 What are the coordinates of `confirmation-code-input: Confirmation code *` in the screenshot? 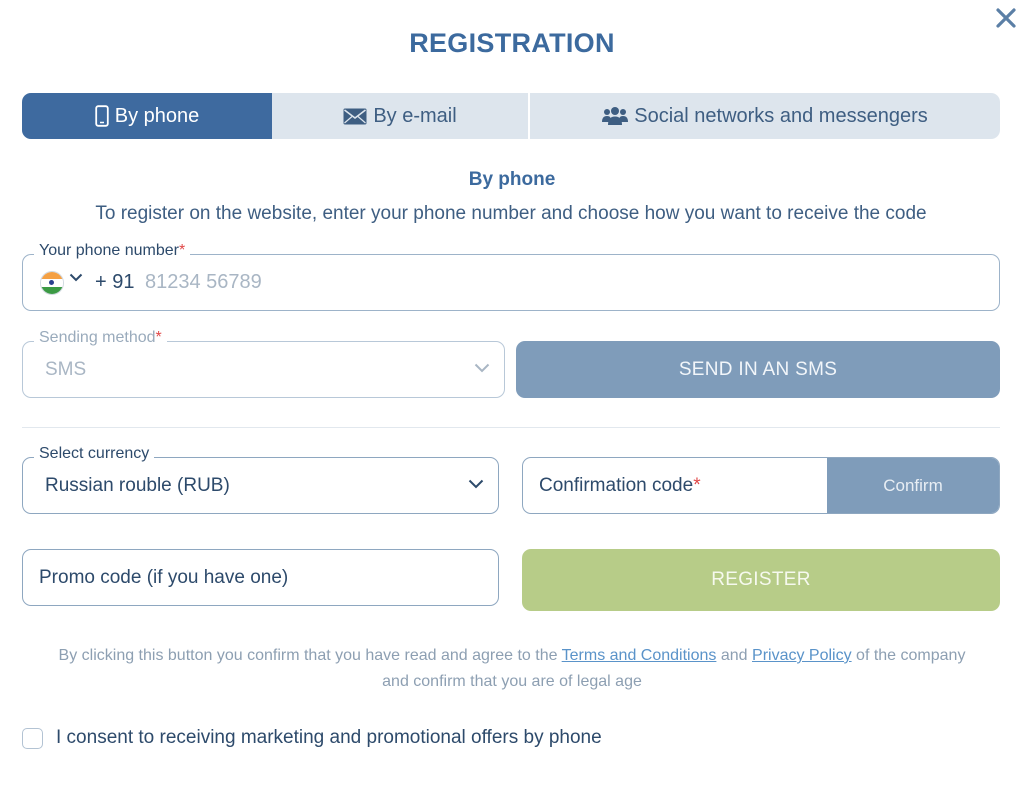 It's located at (675, 485).